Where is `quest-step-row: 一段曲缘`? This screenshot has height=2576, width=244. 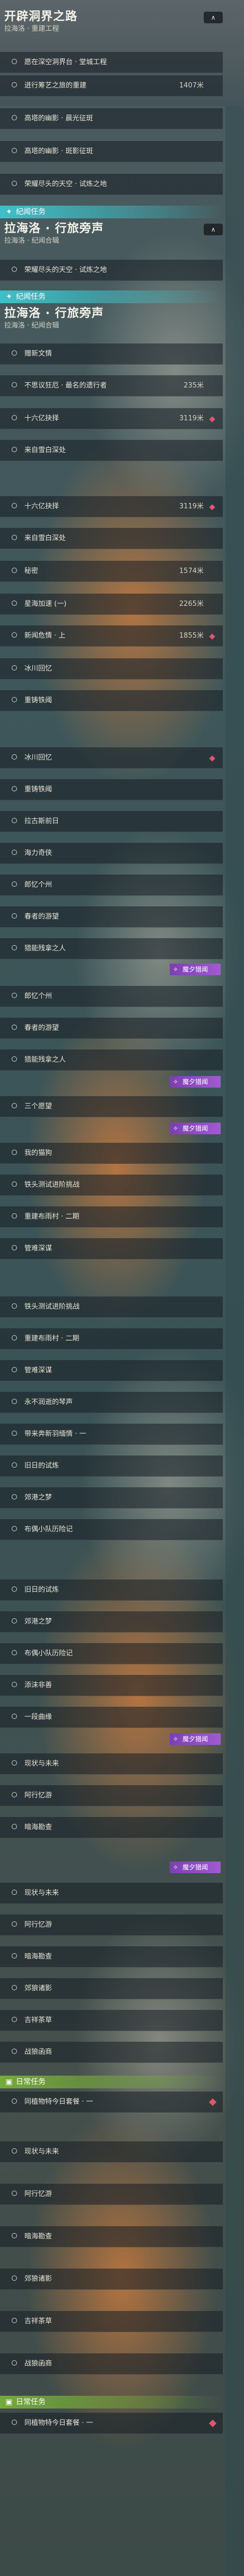 quest-step-row: 一段曲缘 is located at coordinates (112, 1717).